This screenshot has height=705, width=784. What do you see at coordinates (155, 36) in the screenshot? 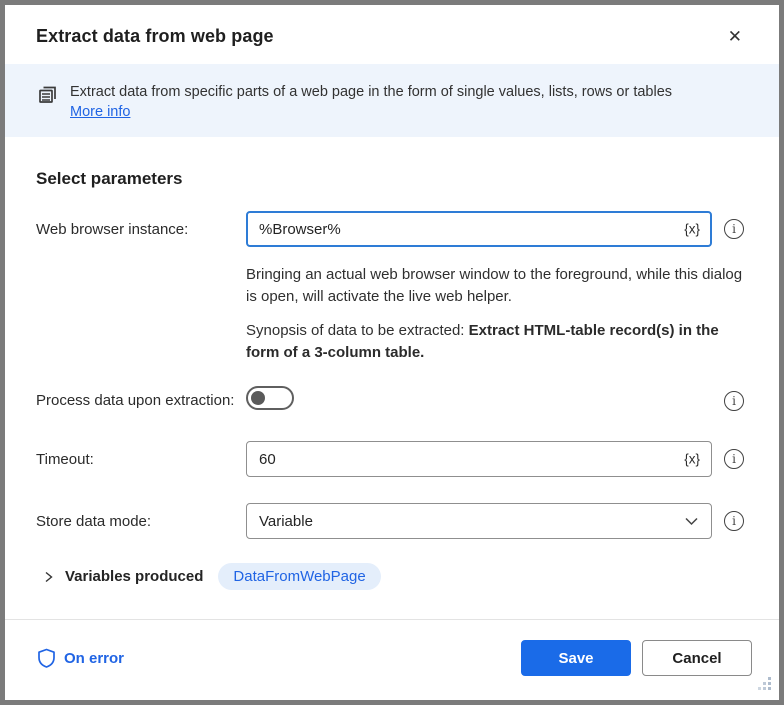
I see `dialog-title: Extract data from web page` at bounding box center [155, 36].